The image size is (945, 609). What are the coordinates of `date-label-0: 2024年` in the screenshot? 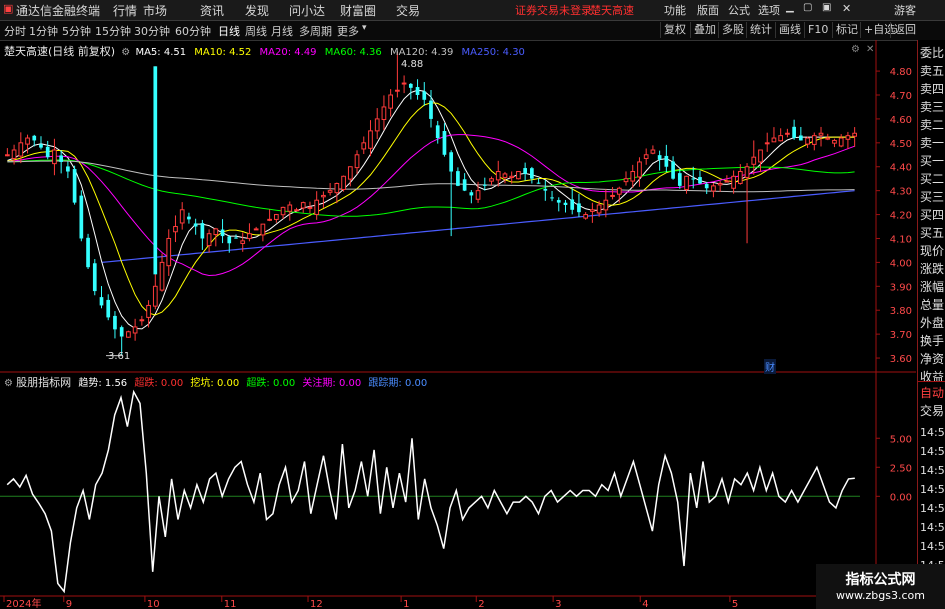 It's located at (23, 603).